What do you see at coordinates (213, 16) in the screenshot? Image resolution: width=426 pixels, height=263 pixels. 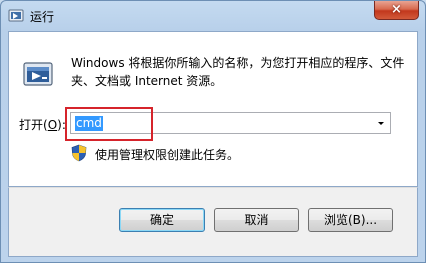 I see `title-bar: 运行 ×` at bounding box center [213, 16].